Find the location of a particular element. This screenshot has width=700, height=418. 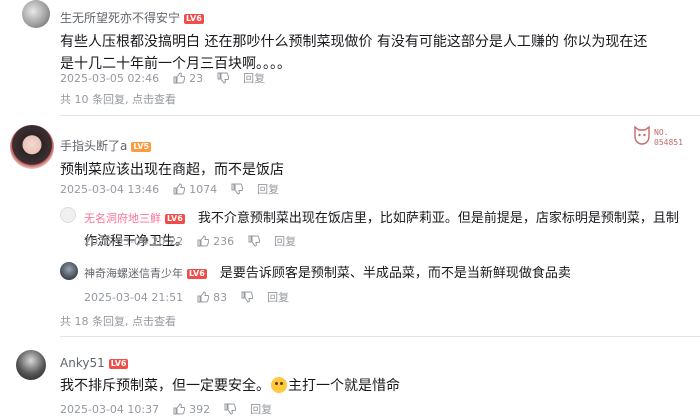

comment-text-part: 主打一个就是惜命 is located at coordinates (344, 386).